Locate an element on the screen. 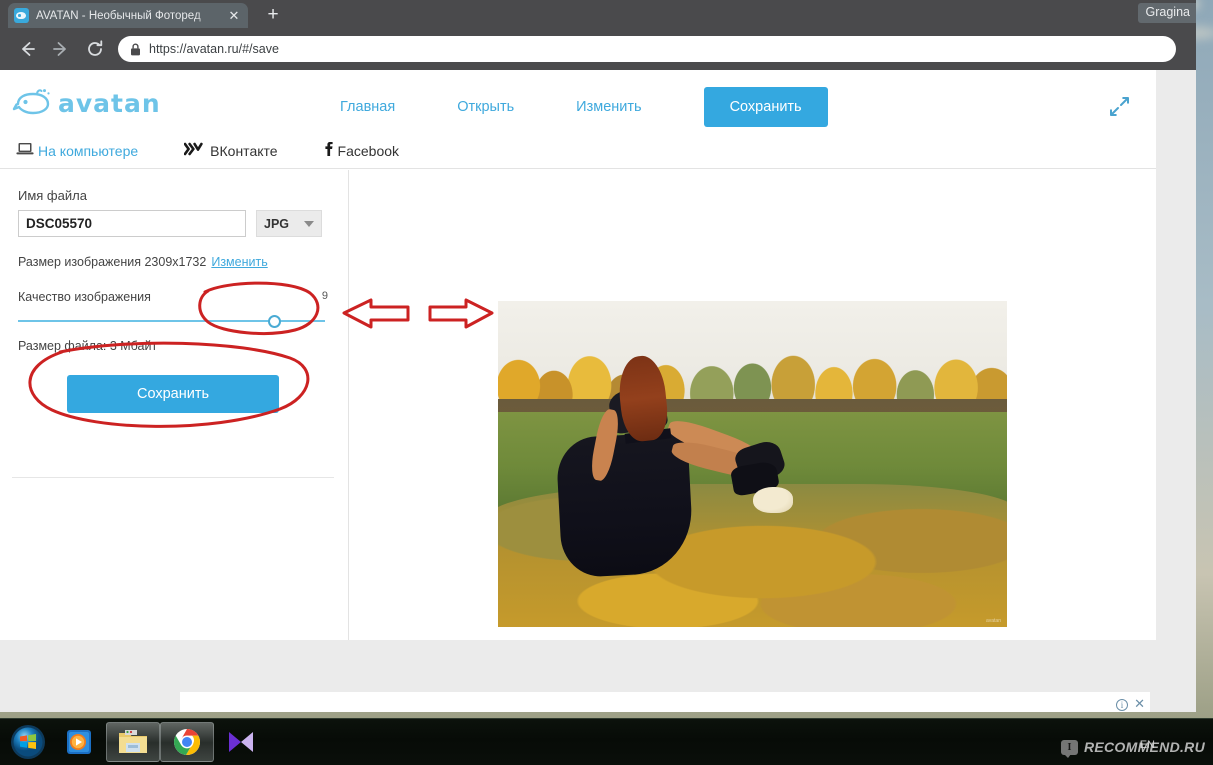  filename-row: JPG is located at coordinates (176, 223).